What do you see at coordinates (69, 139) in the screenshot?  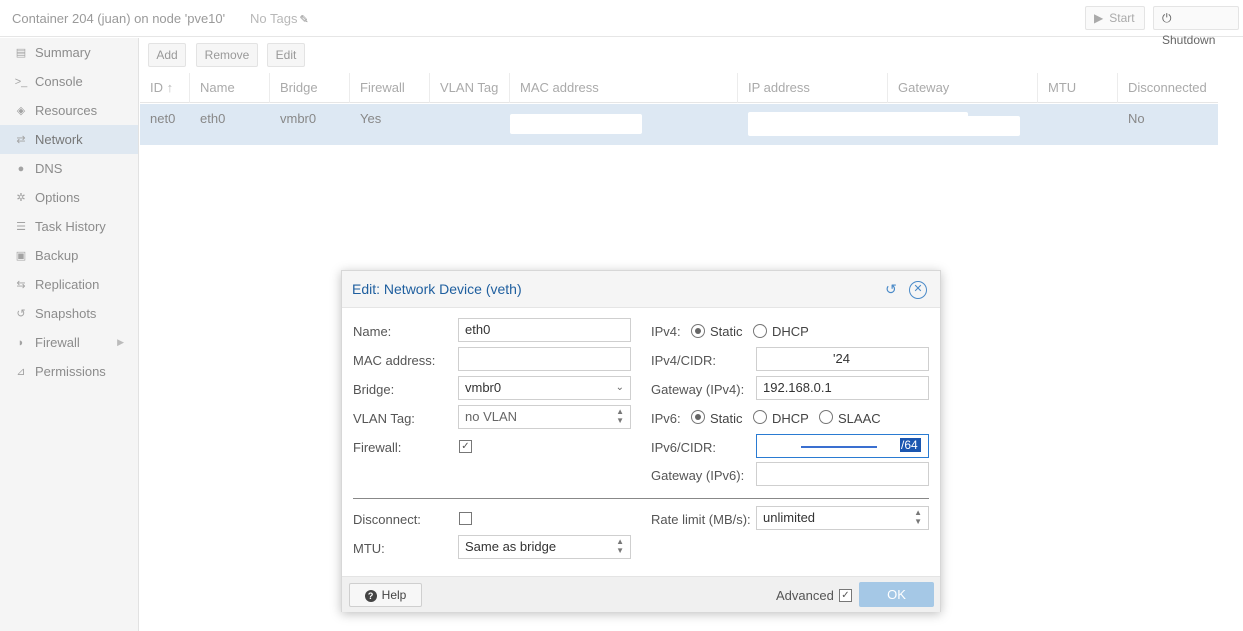 I see `sidebar-item-network: ⇄ Network` at bounding box center [69, 139].